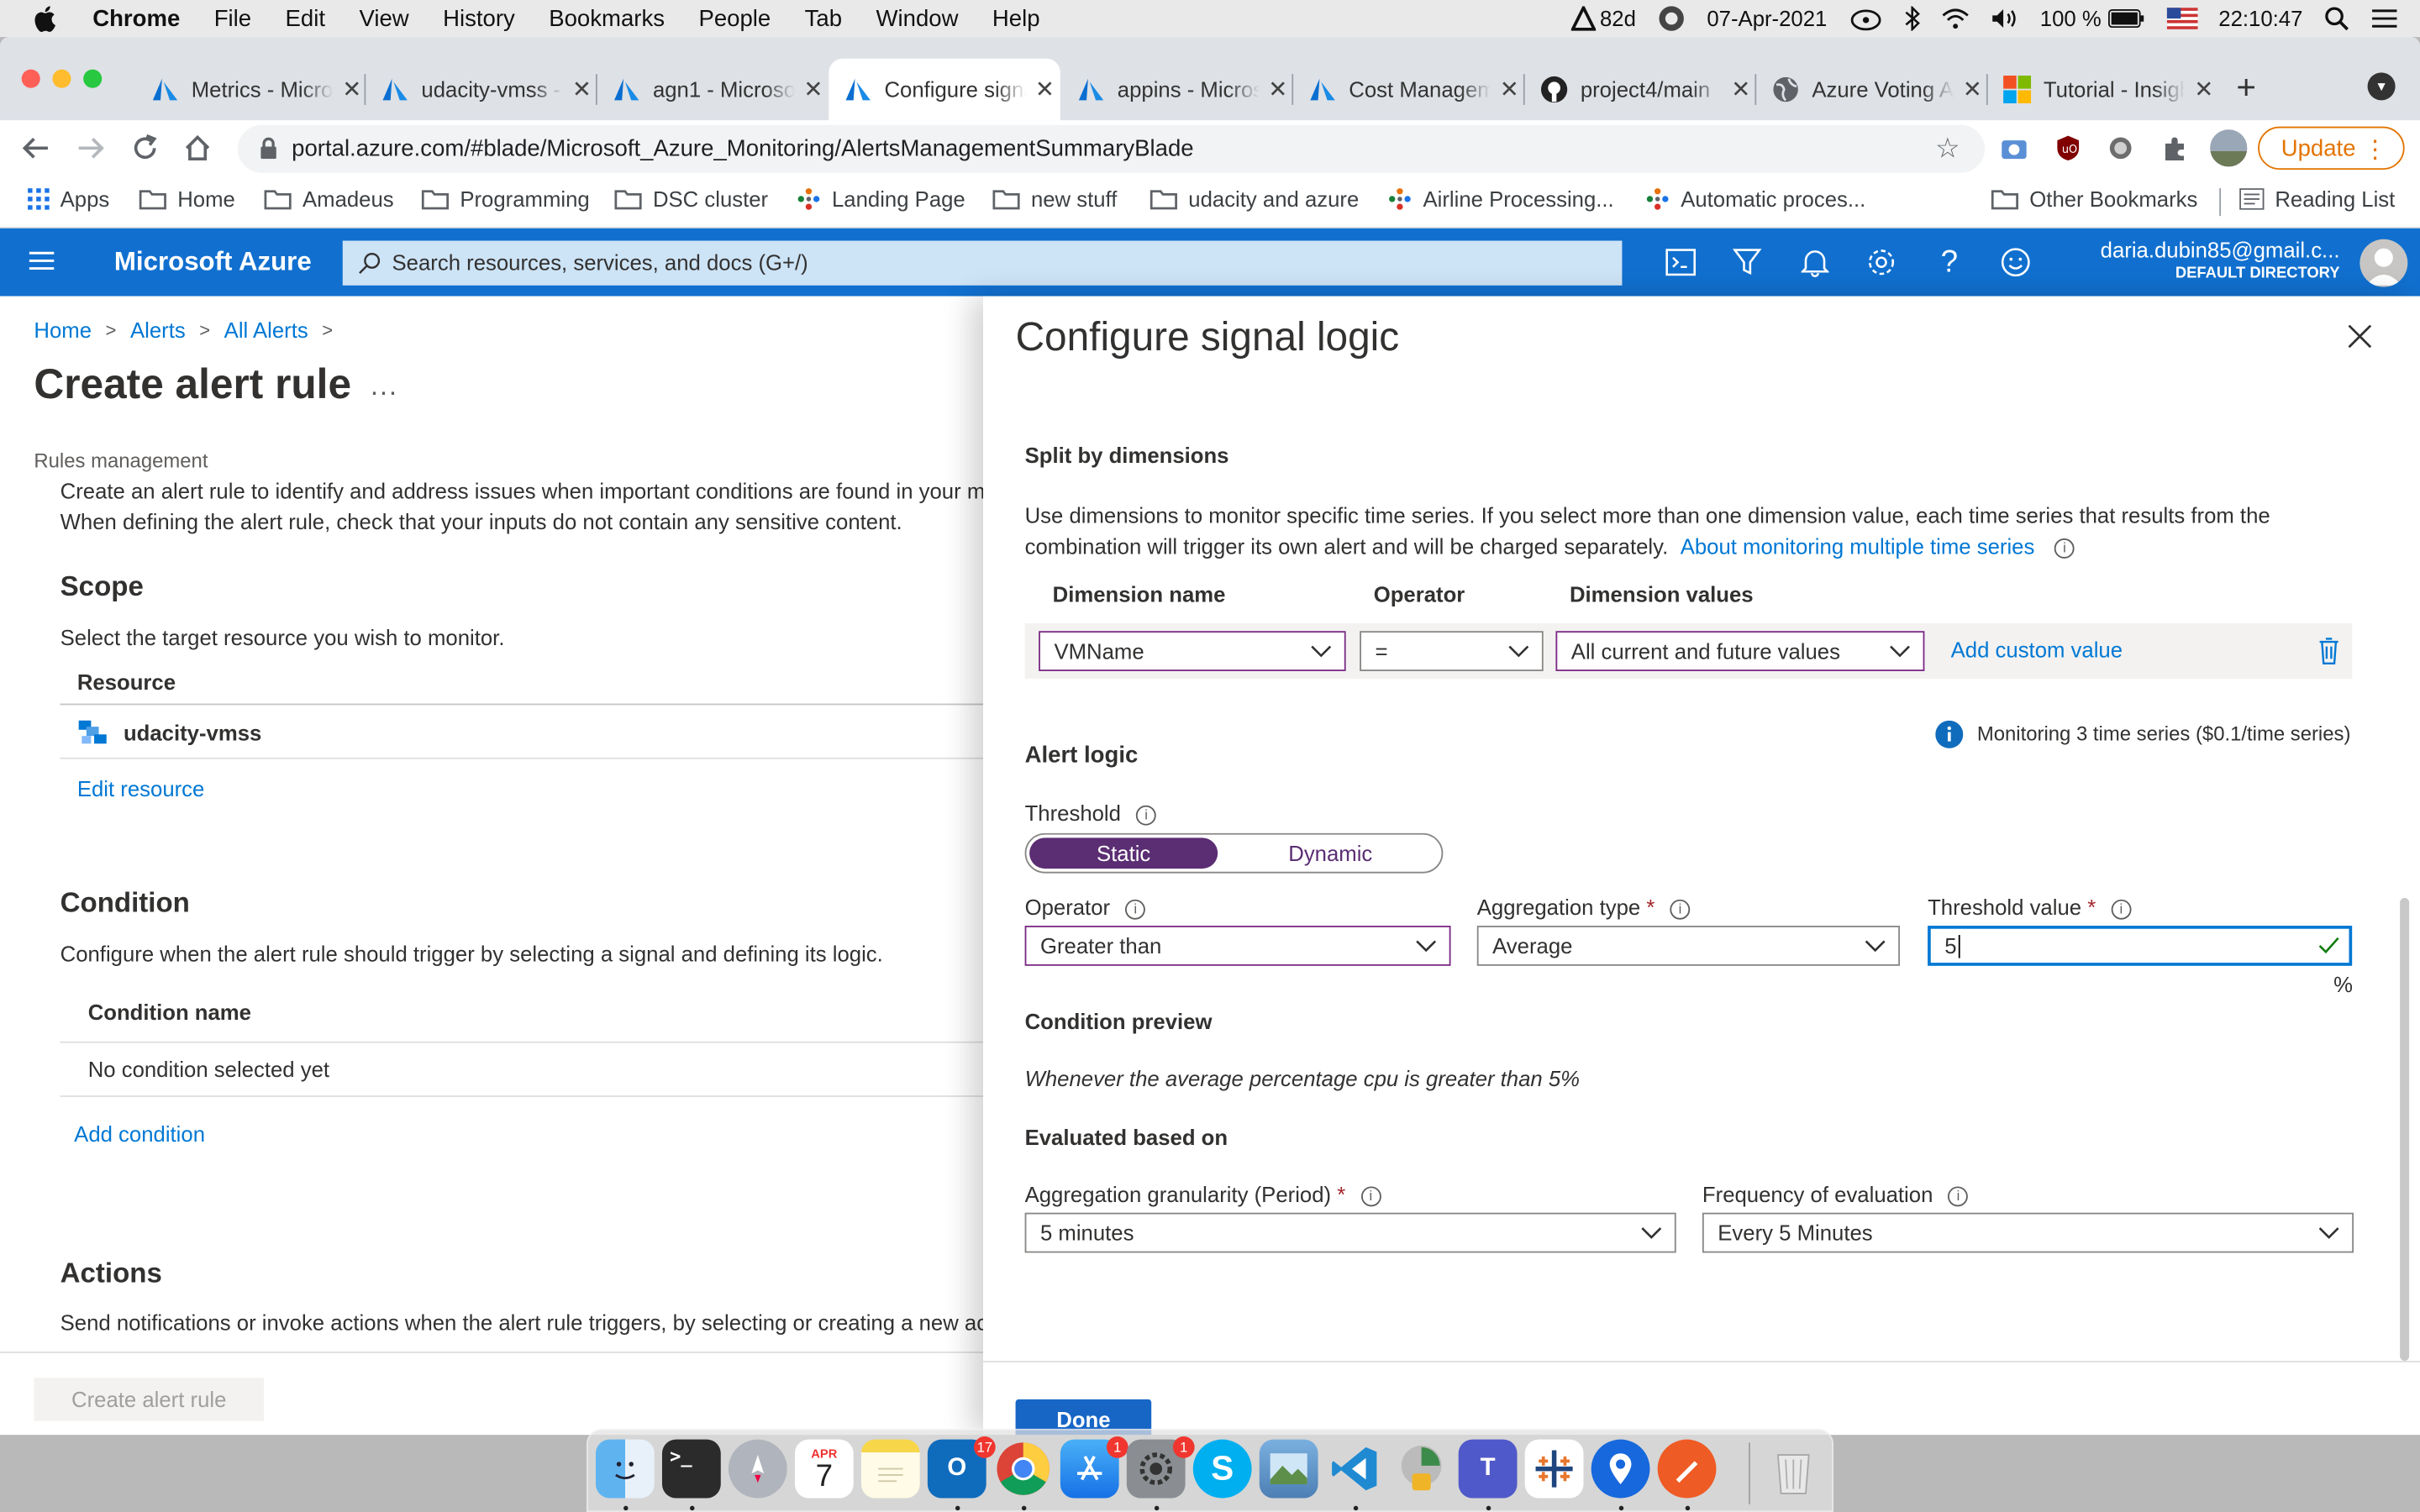 The width and height of the screenshot is (2420, 1512). I want to click on dock-terminal-icon: >_, so click(691, 1469).